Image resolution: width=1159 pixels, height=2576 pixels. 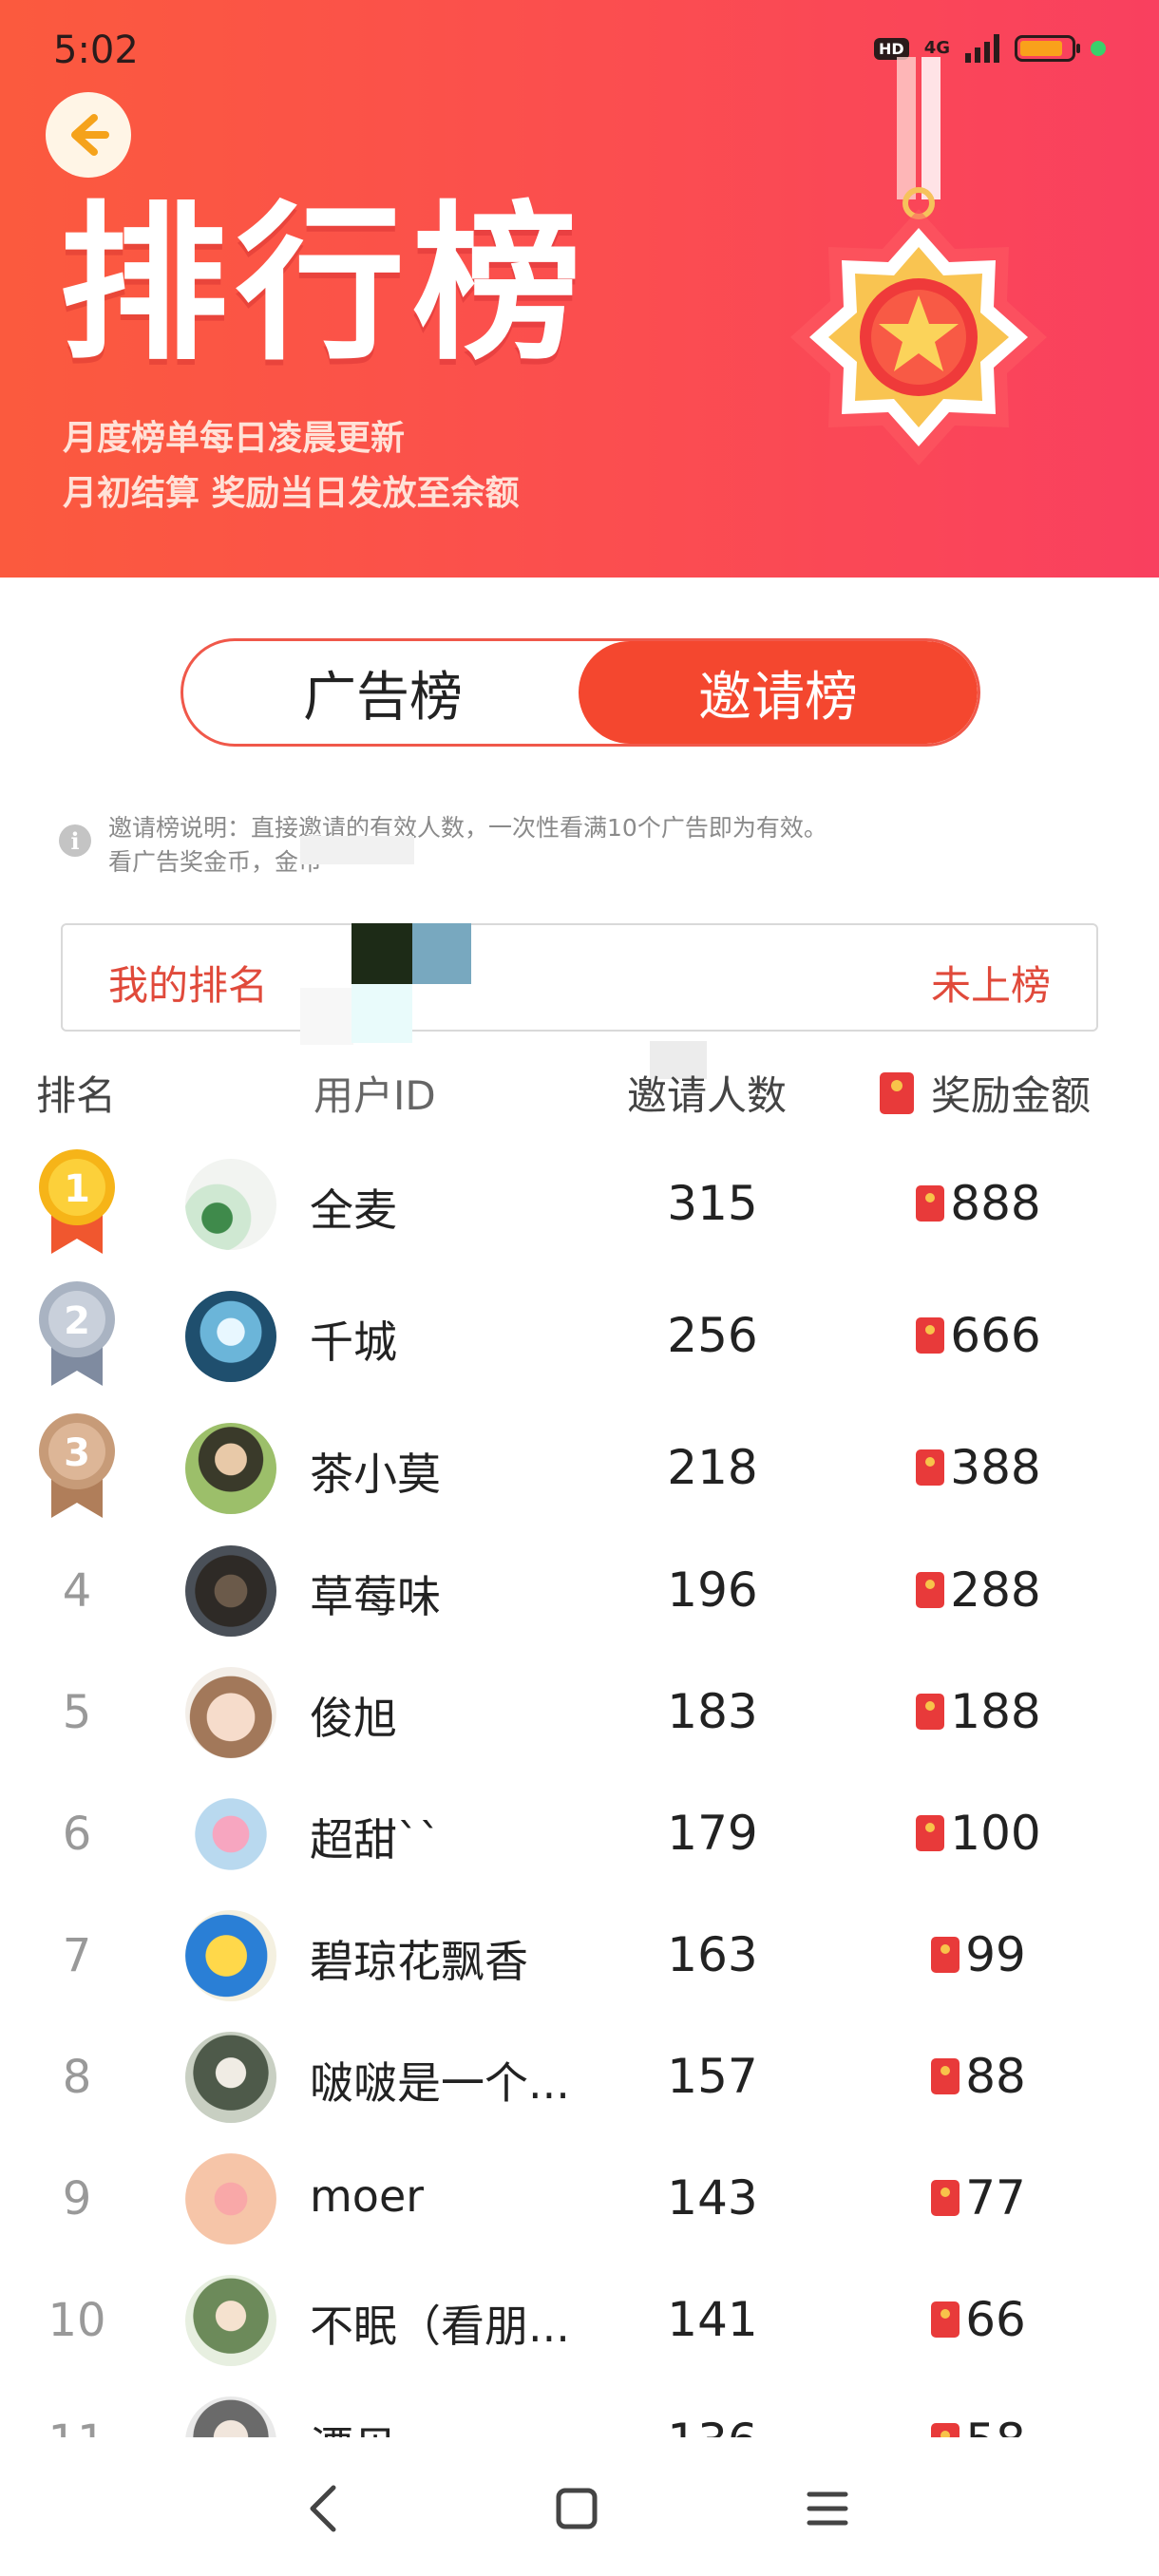 What do you see at coordinates (375, 1596) in the screenshot?
I see `user-name: 草莓味` at bounding box center [375, 1596].